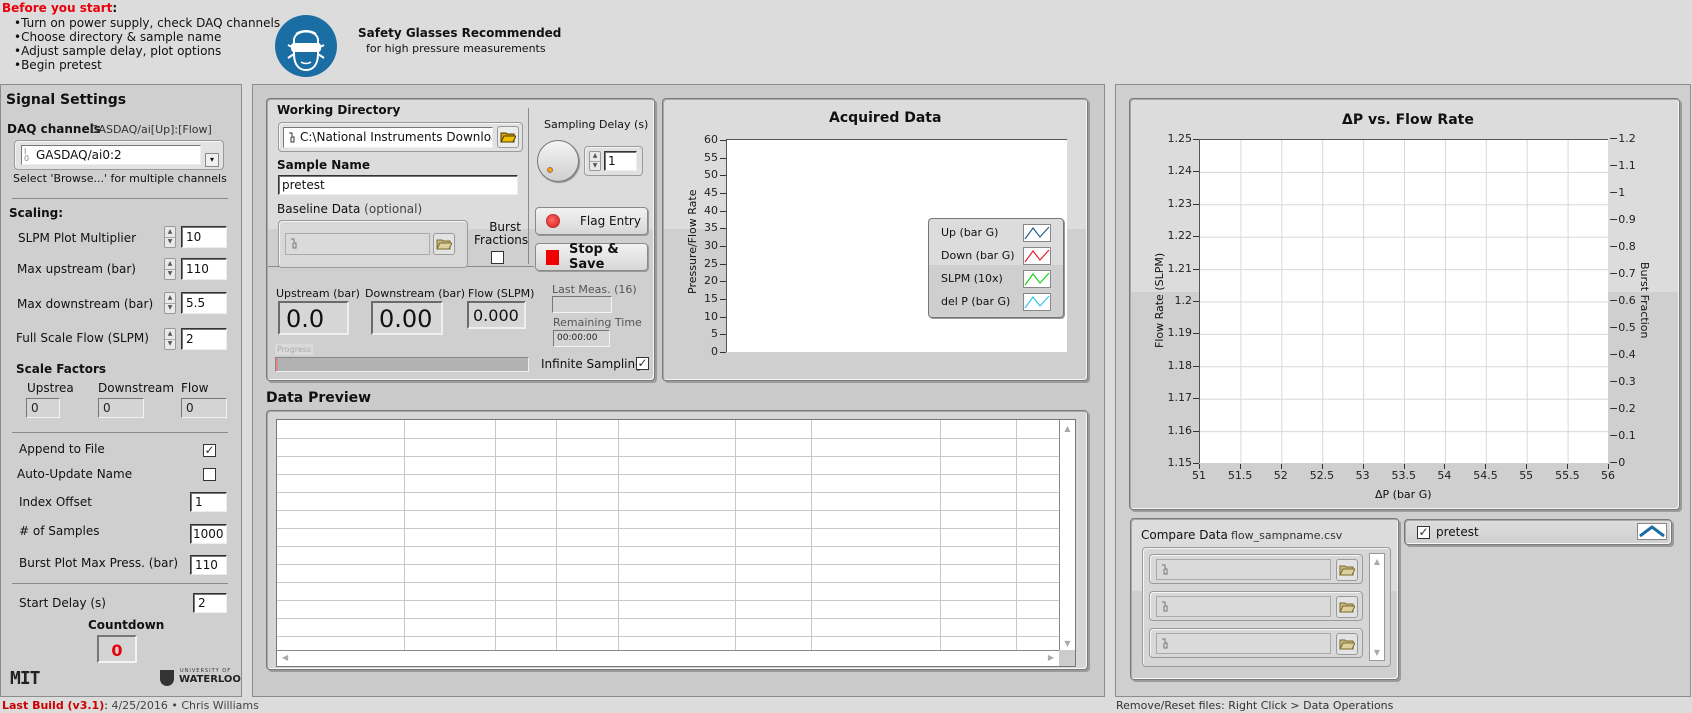 This screenshot has height=713, width=1692. What do you see at coordinates (1067, 536) in the screenshot?
I see `data-preview-vscroll: ▲ ▼` at bounding box center [1067, 536].